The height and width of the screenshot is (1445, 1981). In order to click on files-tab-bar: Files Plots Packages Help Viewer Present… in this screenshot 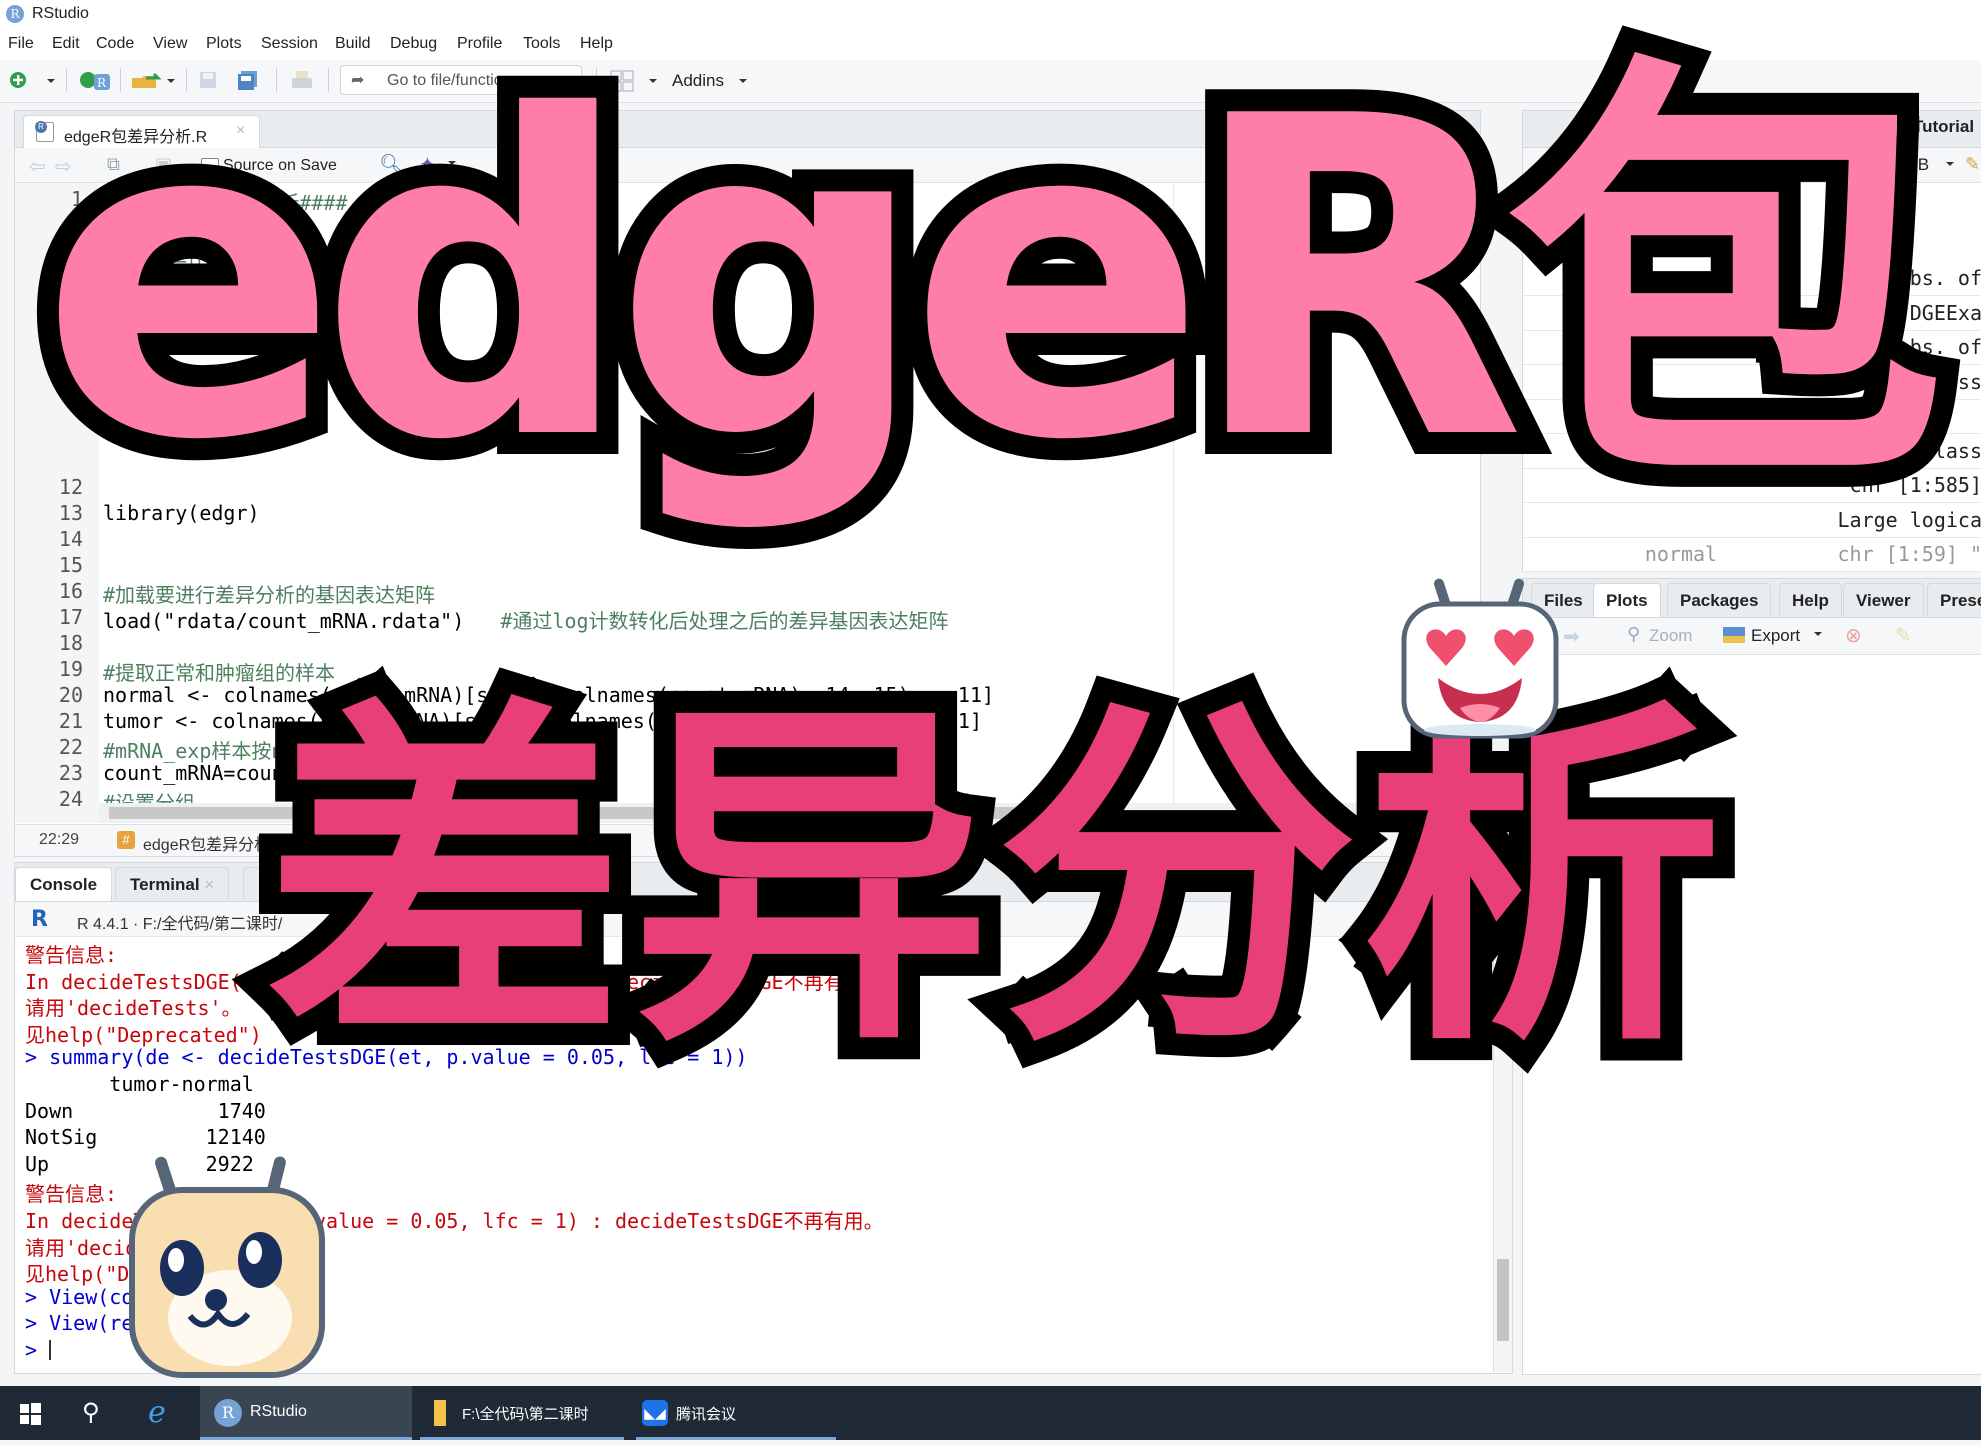, I will do `click(1752, 598)`.